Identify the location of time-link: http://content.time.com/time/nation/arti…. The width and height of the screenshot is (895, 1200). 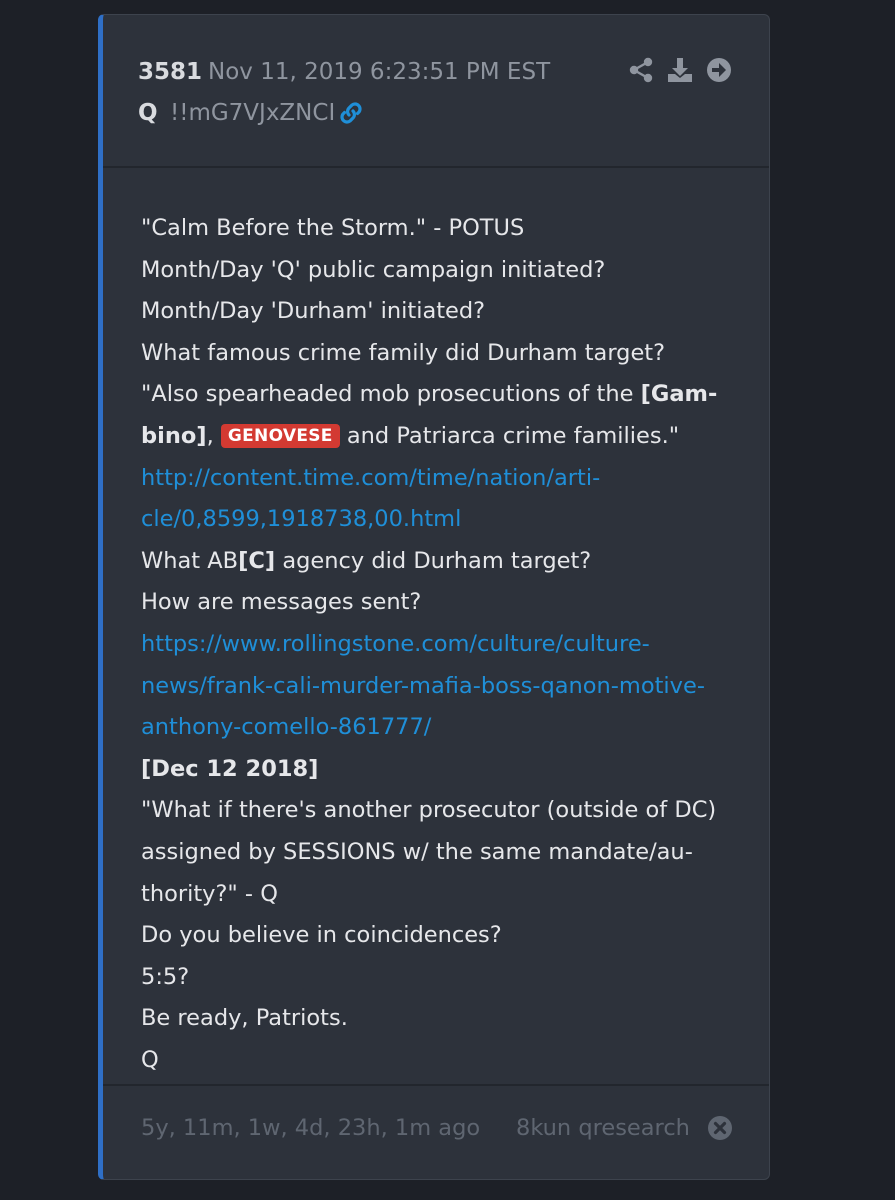
(436, 479).